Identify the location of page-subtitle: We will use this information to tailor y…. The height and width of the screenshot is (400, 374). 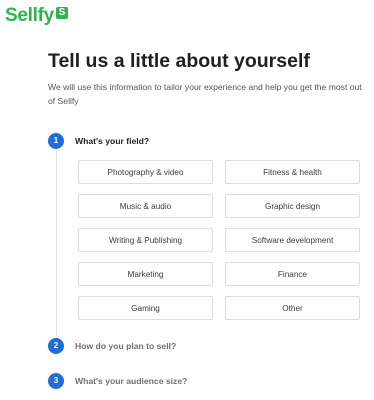
(205, 94).